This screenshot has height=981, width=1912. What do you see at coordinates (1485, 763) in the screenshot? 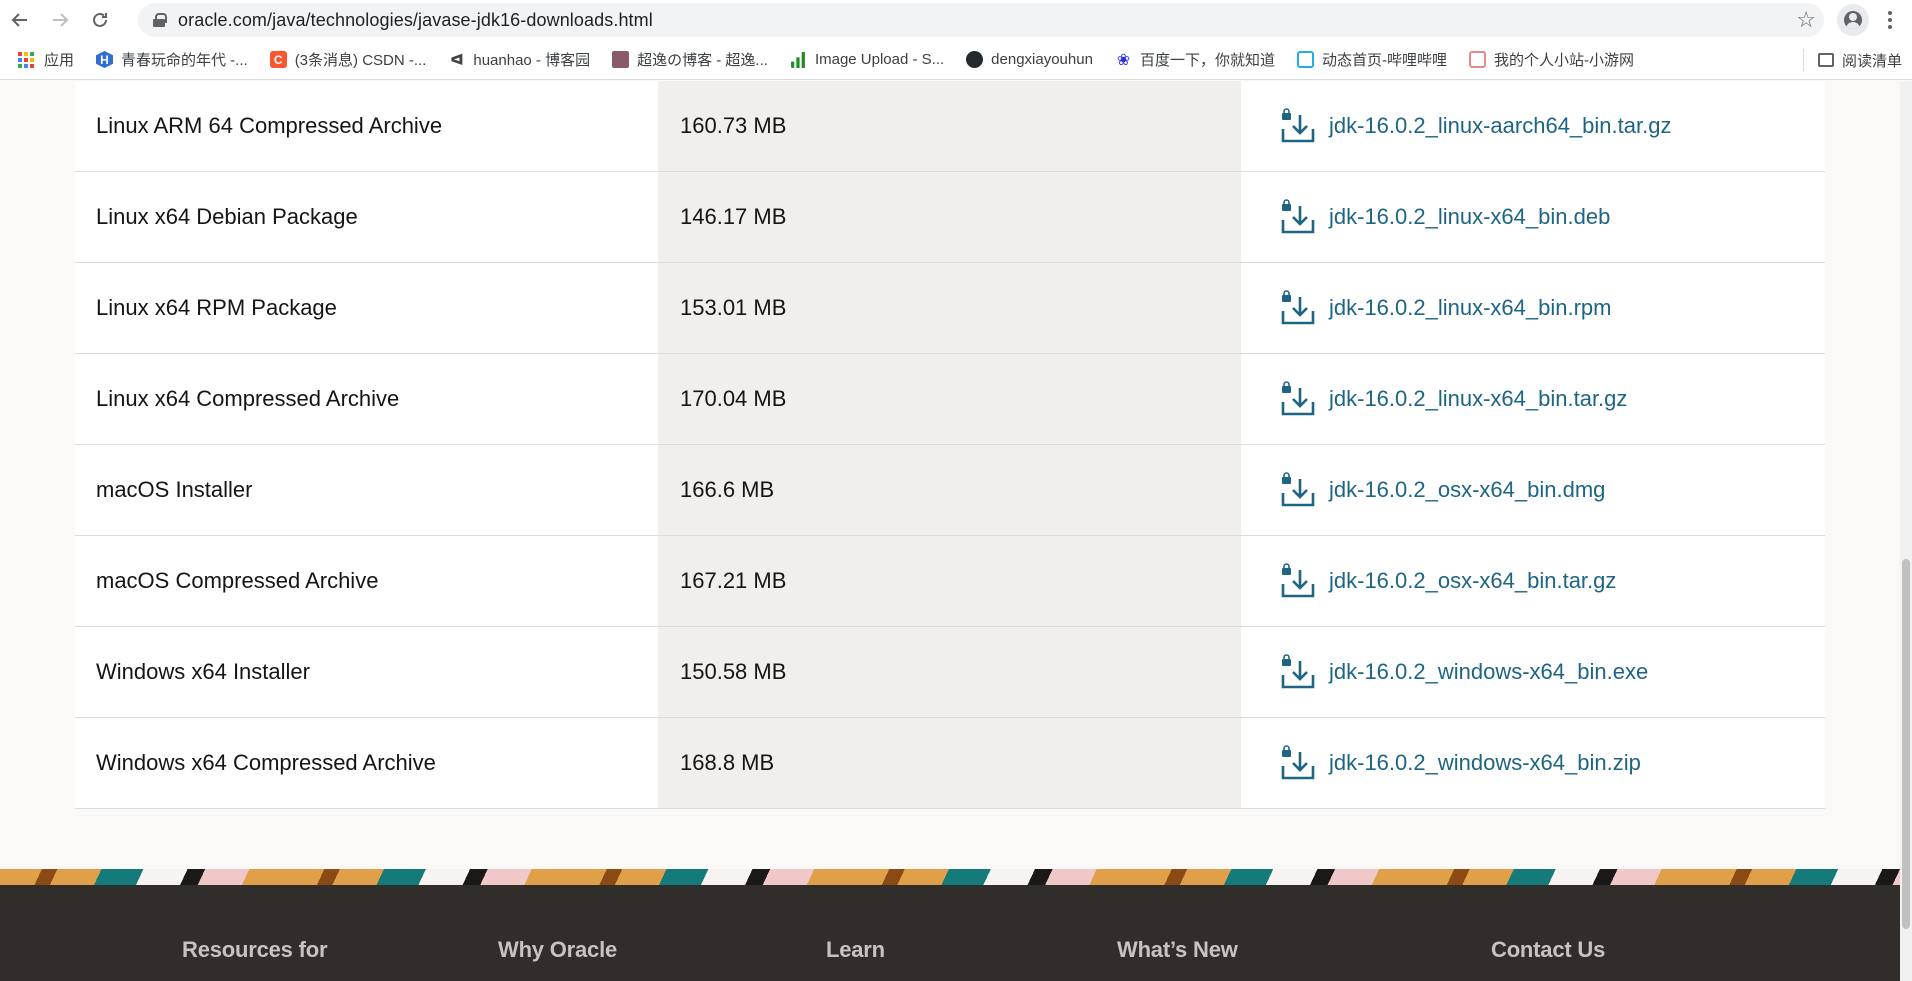
I see `download-link: jdk-16.0.2_windows-x64_bin.zip` at bounding box center [1485, 763].